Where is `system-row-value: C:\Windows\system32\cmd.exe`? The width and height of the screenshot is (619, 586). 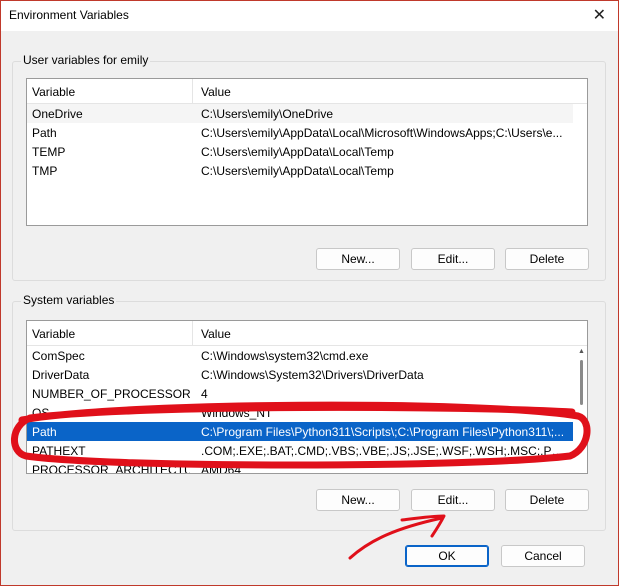 system-row-value: C:\Windows\system32\cmd.exe is located at coordinates (285, 356).